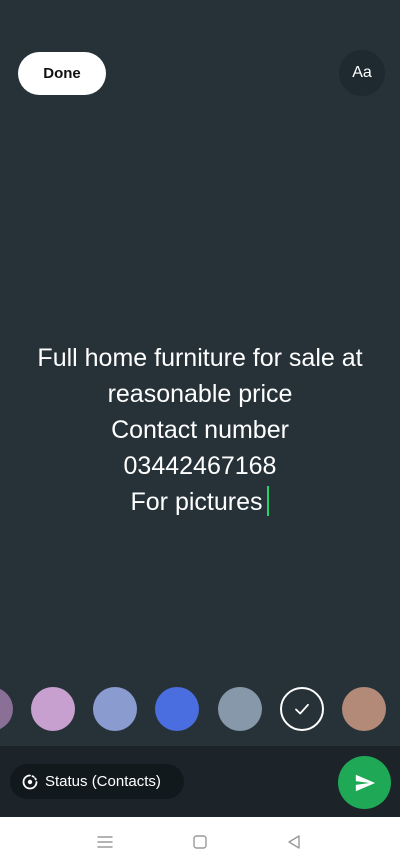 This screenshot has width=400, height=866. Describe the element at coordinates (240, 709) in the screenshot. I see `color-swatch-slate` at that location.